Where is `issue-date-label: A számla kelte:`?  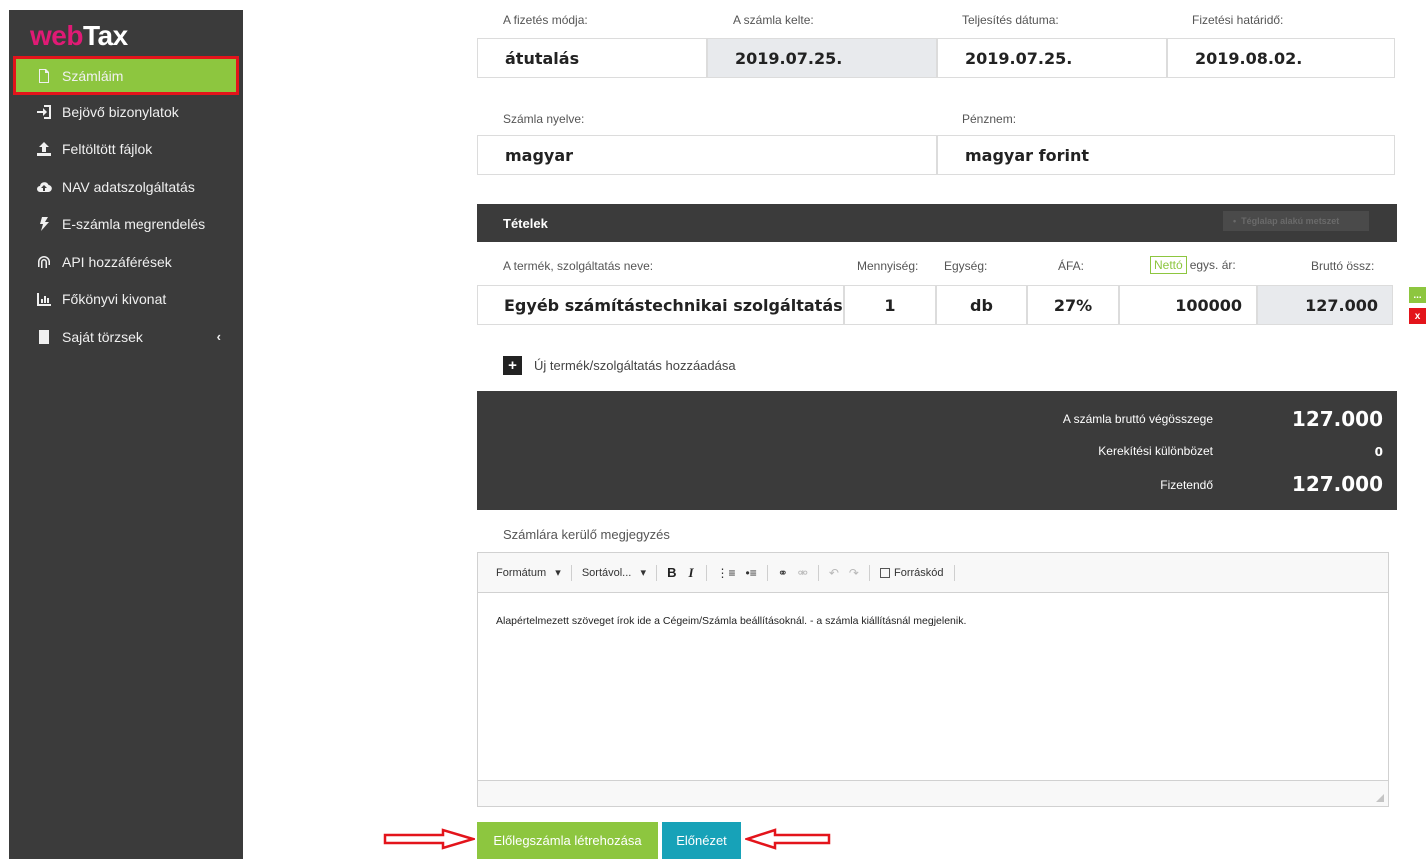 issue-date-label: A számla kelte: is located at coordinates (773, 20).